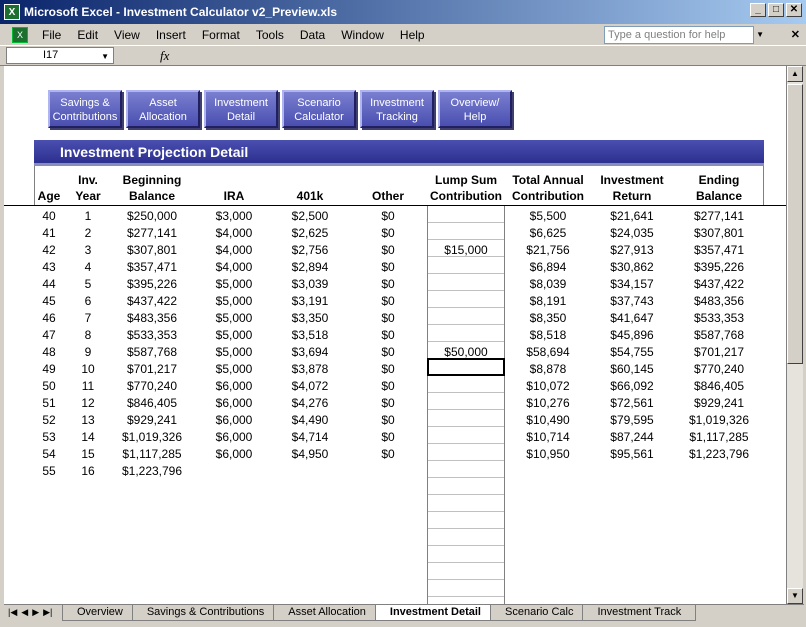 This screenshot has height=627, width=806. What do you see at coordinates (310, 369) in the screenshot?
I see `cell-401k: $3,878` at bounding box center [310, 369].